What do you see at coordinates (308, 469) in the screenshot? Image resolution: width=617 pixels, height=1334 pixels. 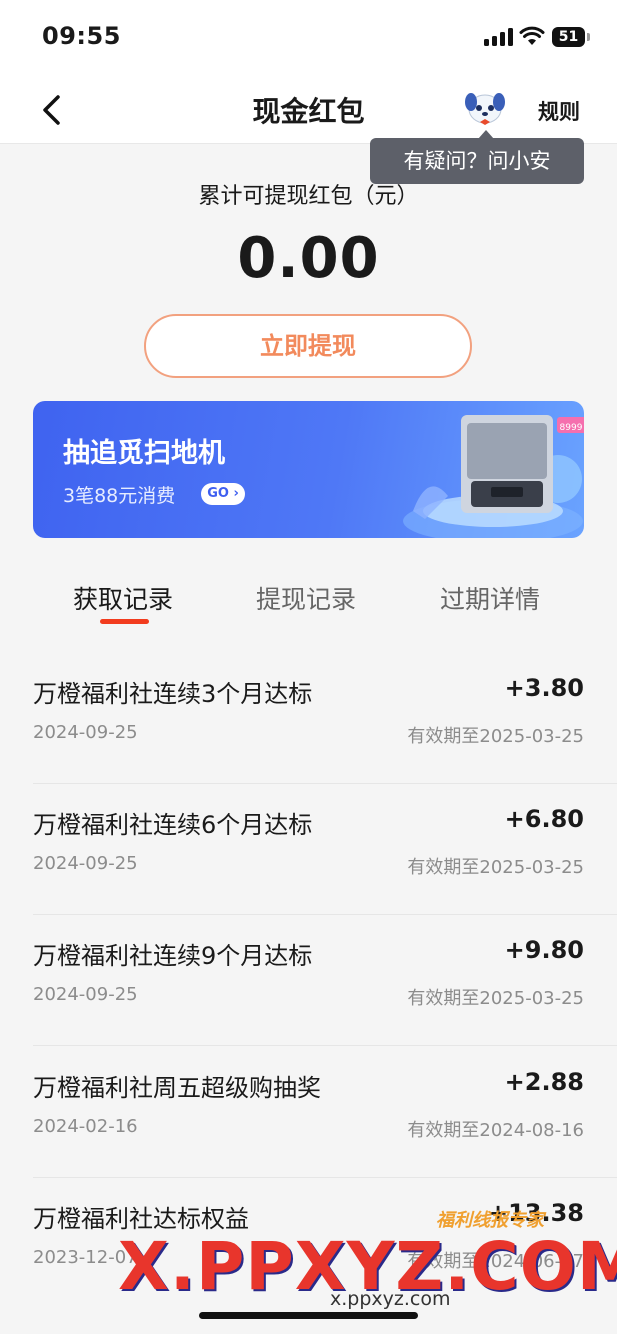 I see `promo-banner: 抽追觅扫地机 3笔88元消费 GO › 8999` at bounding box center [308, 469].